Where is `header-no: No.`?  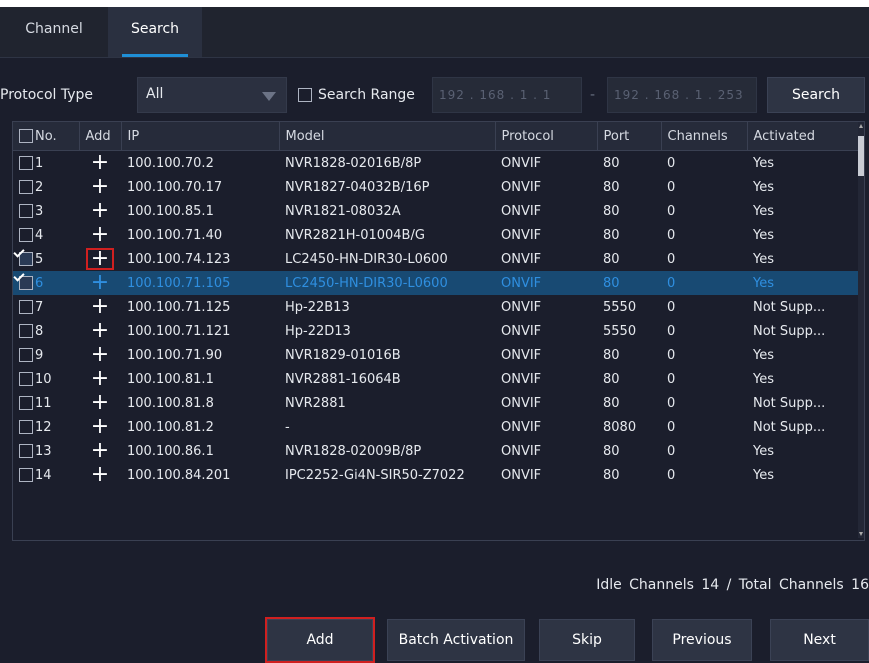 header-no: No. is located at coordinates (46, 136).